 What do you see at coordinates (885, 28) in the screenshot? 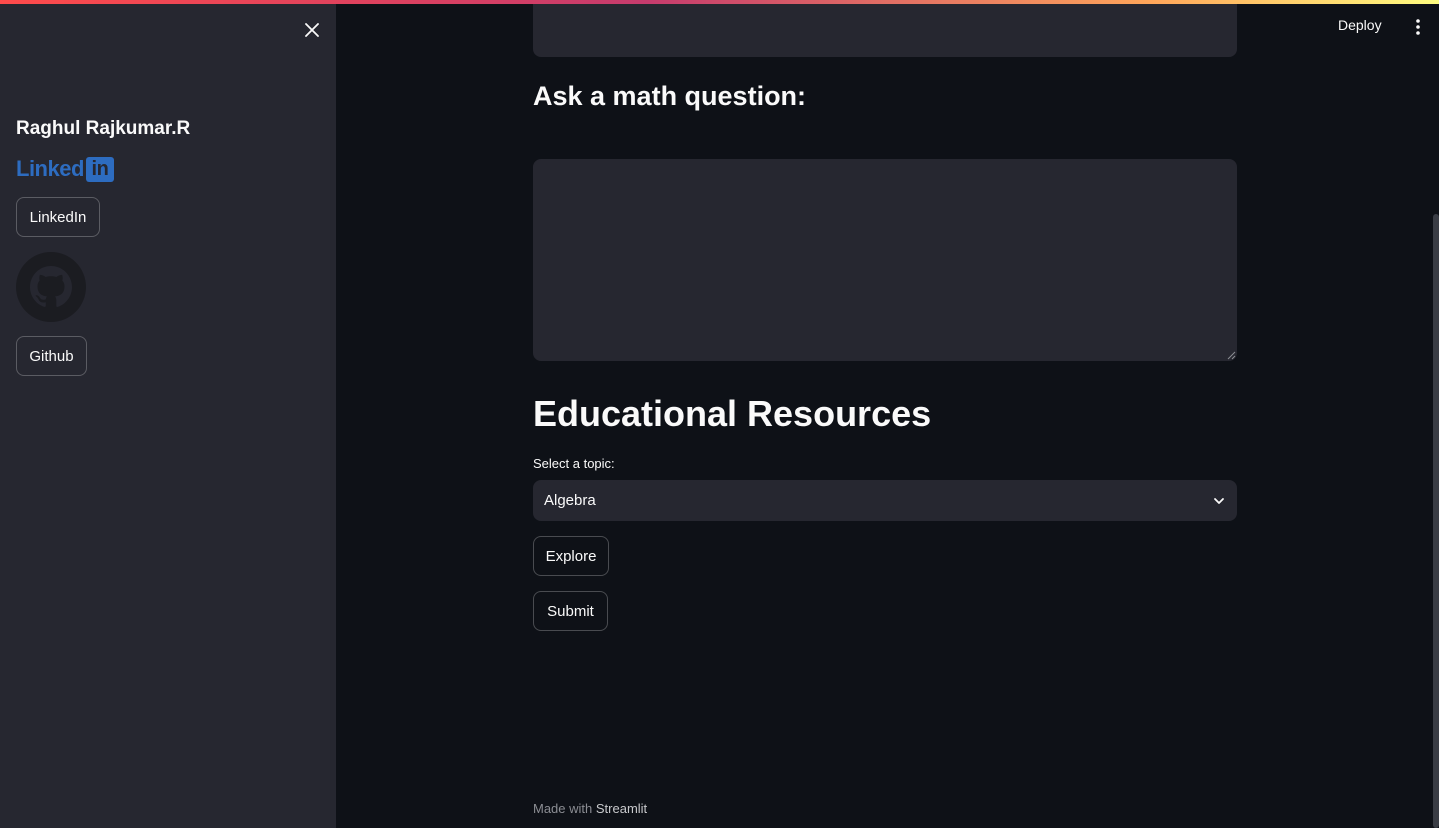
I see `previous-input-field` at bounding box center [885, 28].